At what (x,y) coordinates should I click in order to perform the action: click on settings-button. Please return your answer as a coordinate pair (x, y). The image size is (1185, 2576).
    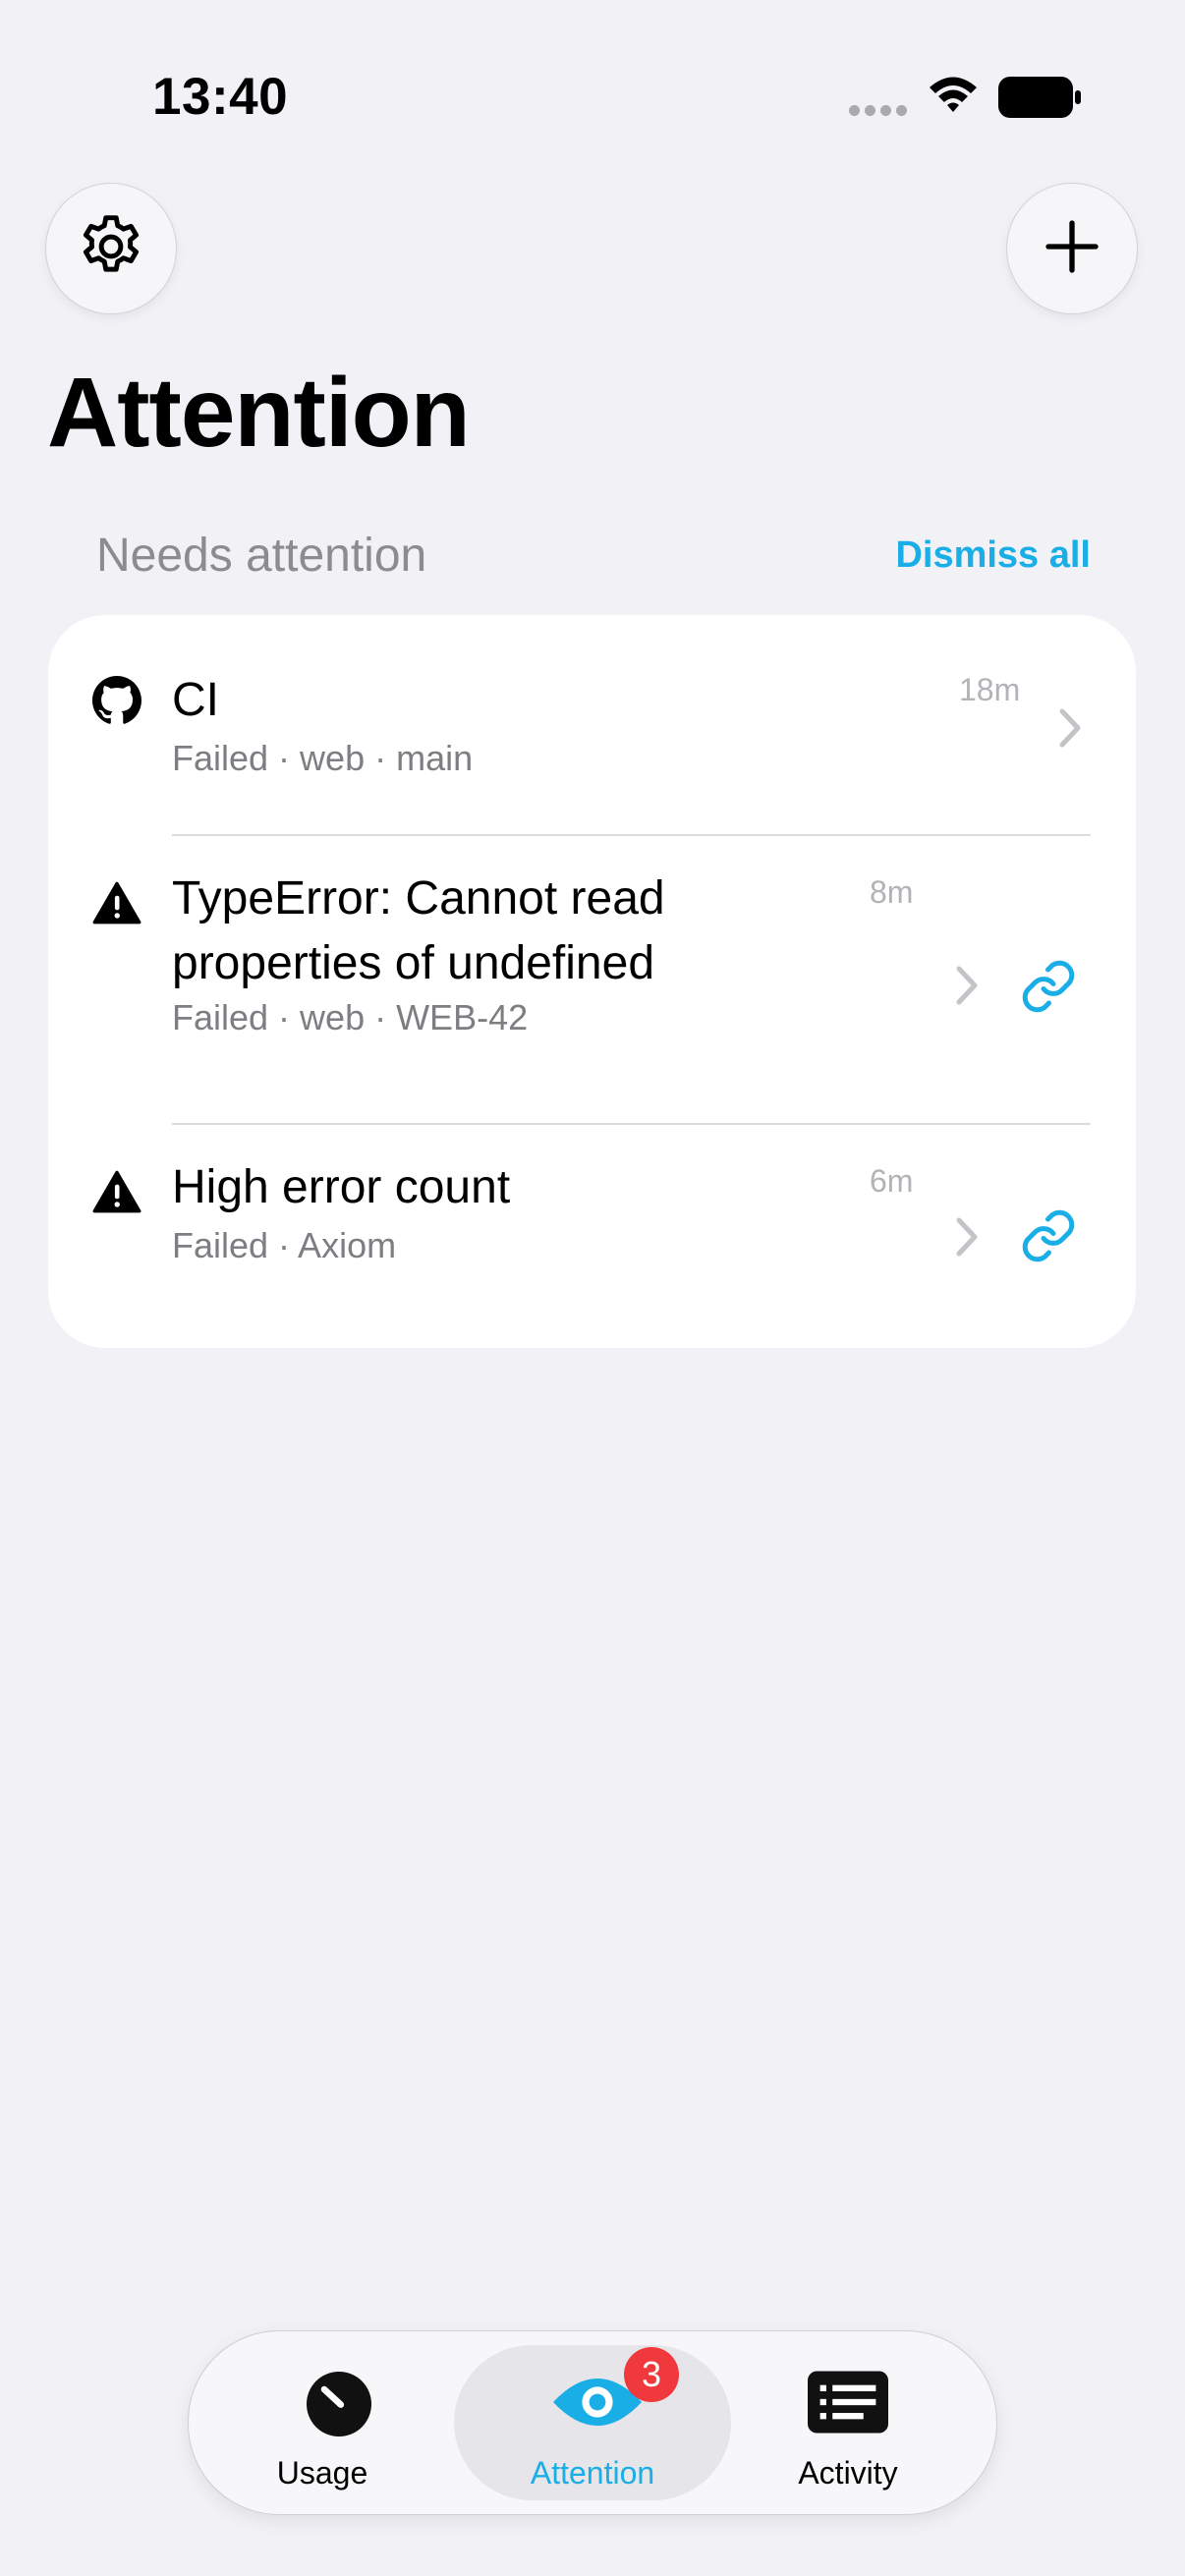
    Looking at the image, I should click on (111, 248).